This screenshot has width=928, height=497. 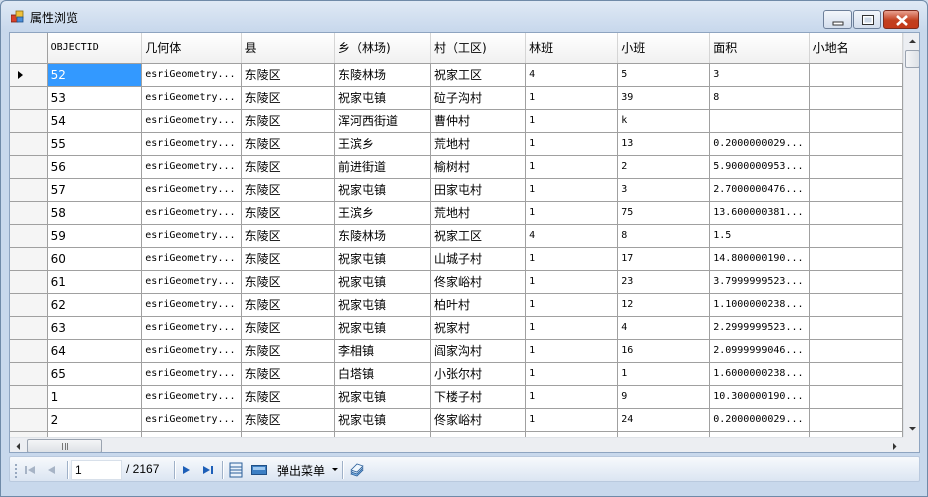 What do you see at coordinates (478, 259) in the screenshot?
I see `cell-village: 山城子村` at bounding box center [478, 259].